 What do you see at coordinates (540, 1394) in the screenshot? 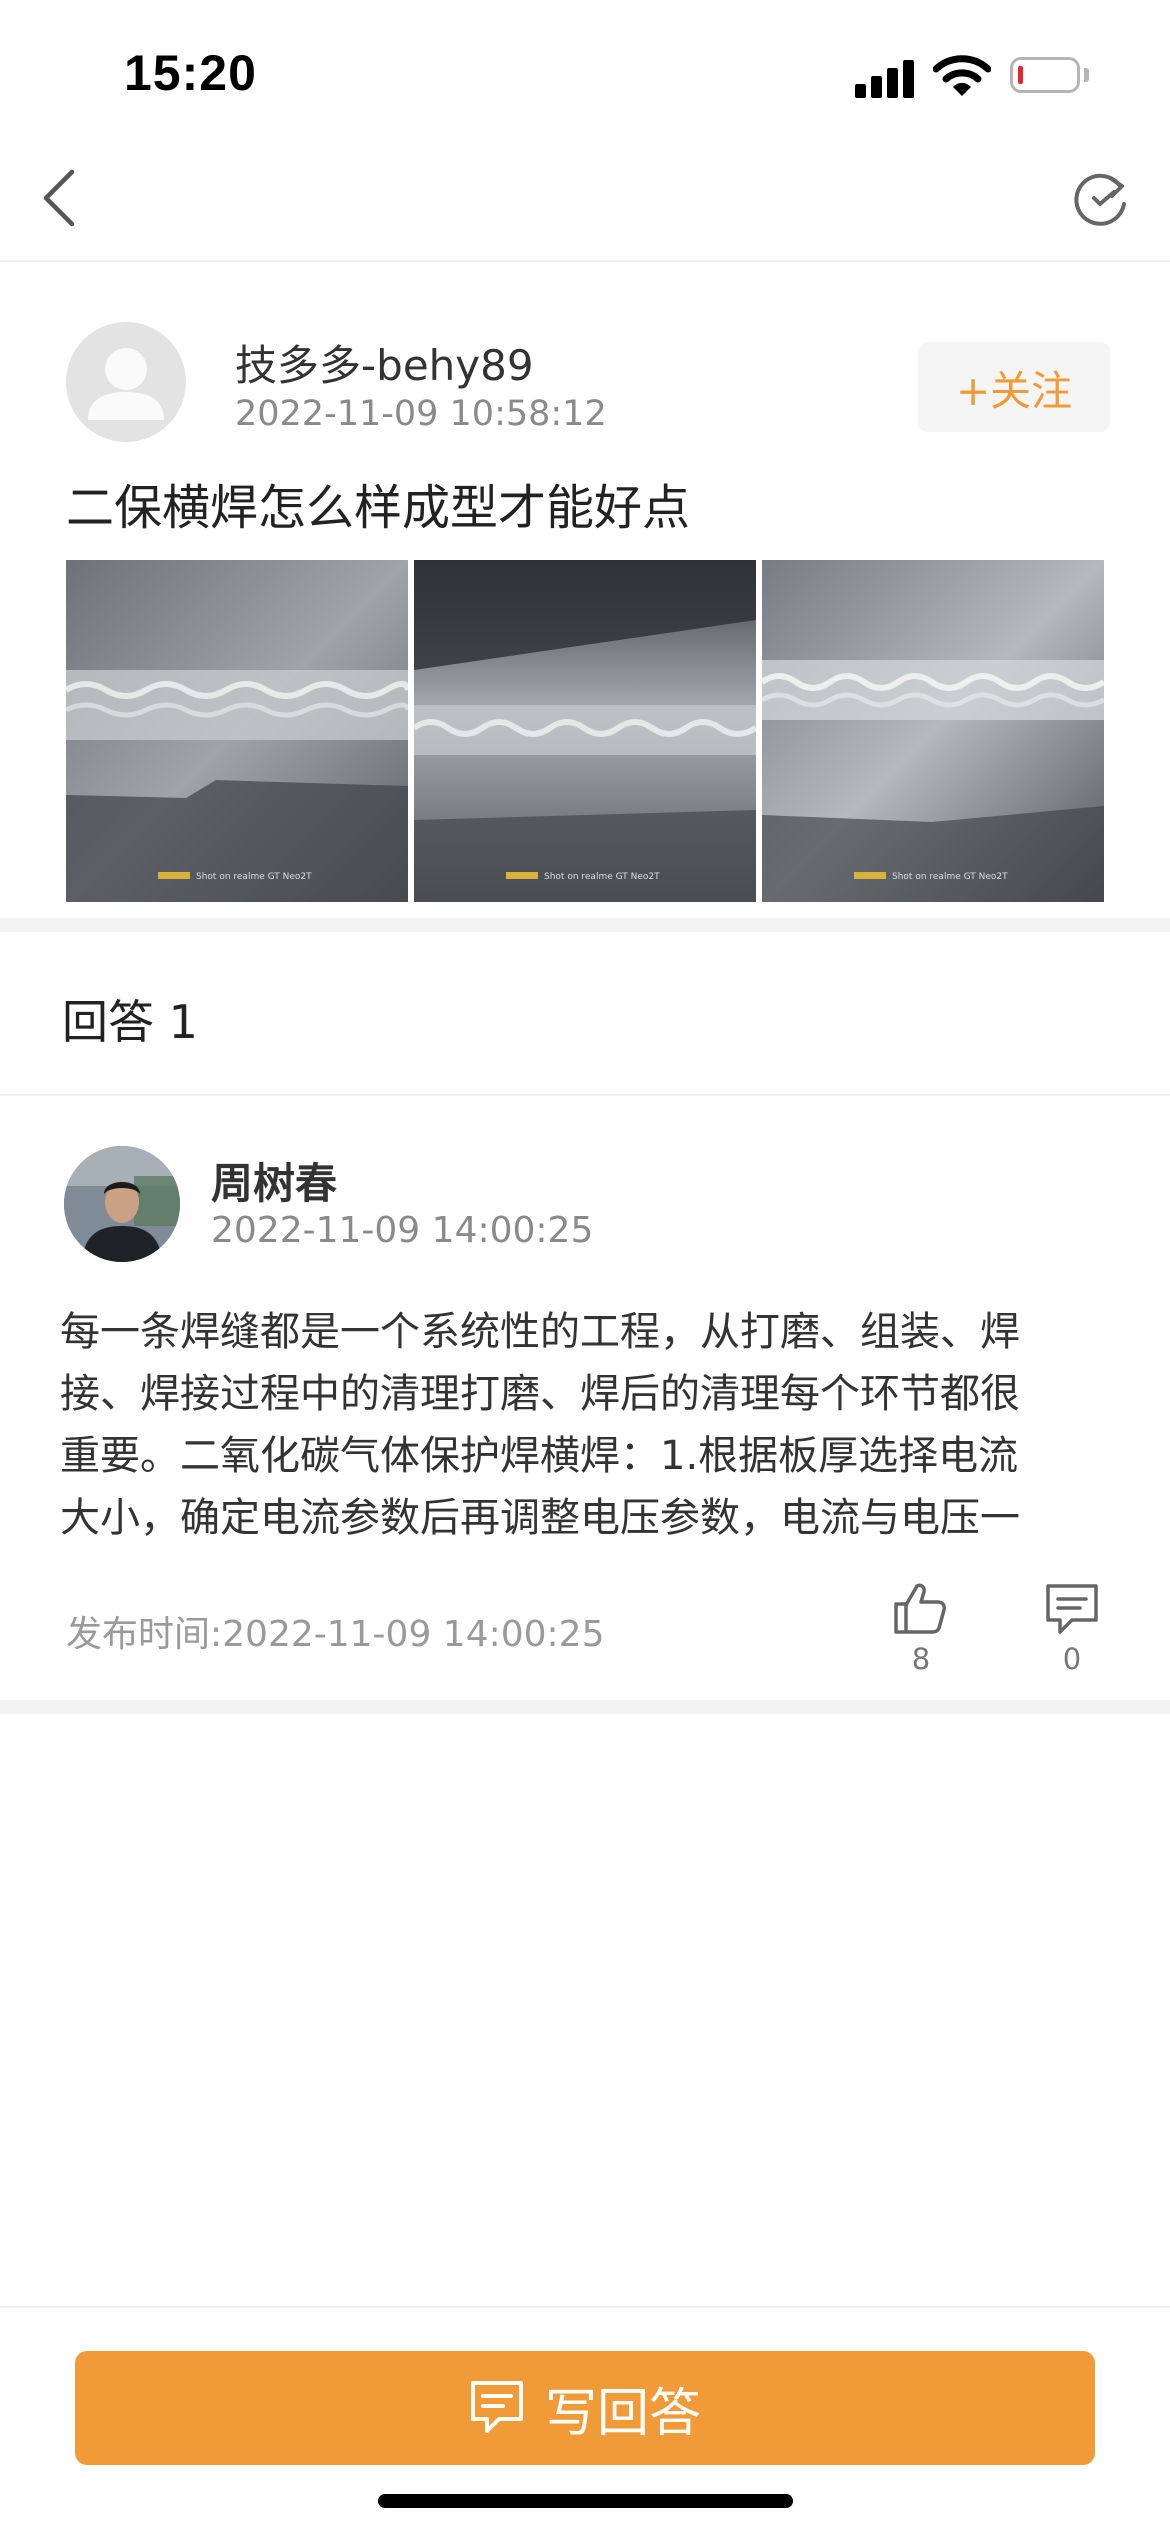
I see `answer-text-line: 接、焊接过程中的清理打磨、焊后的清理每个环节都很` at bounding box center [540, 1394].